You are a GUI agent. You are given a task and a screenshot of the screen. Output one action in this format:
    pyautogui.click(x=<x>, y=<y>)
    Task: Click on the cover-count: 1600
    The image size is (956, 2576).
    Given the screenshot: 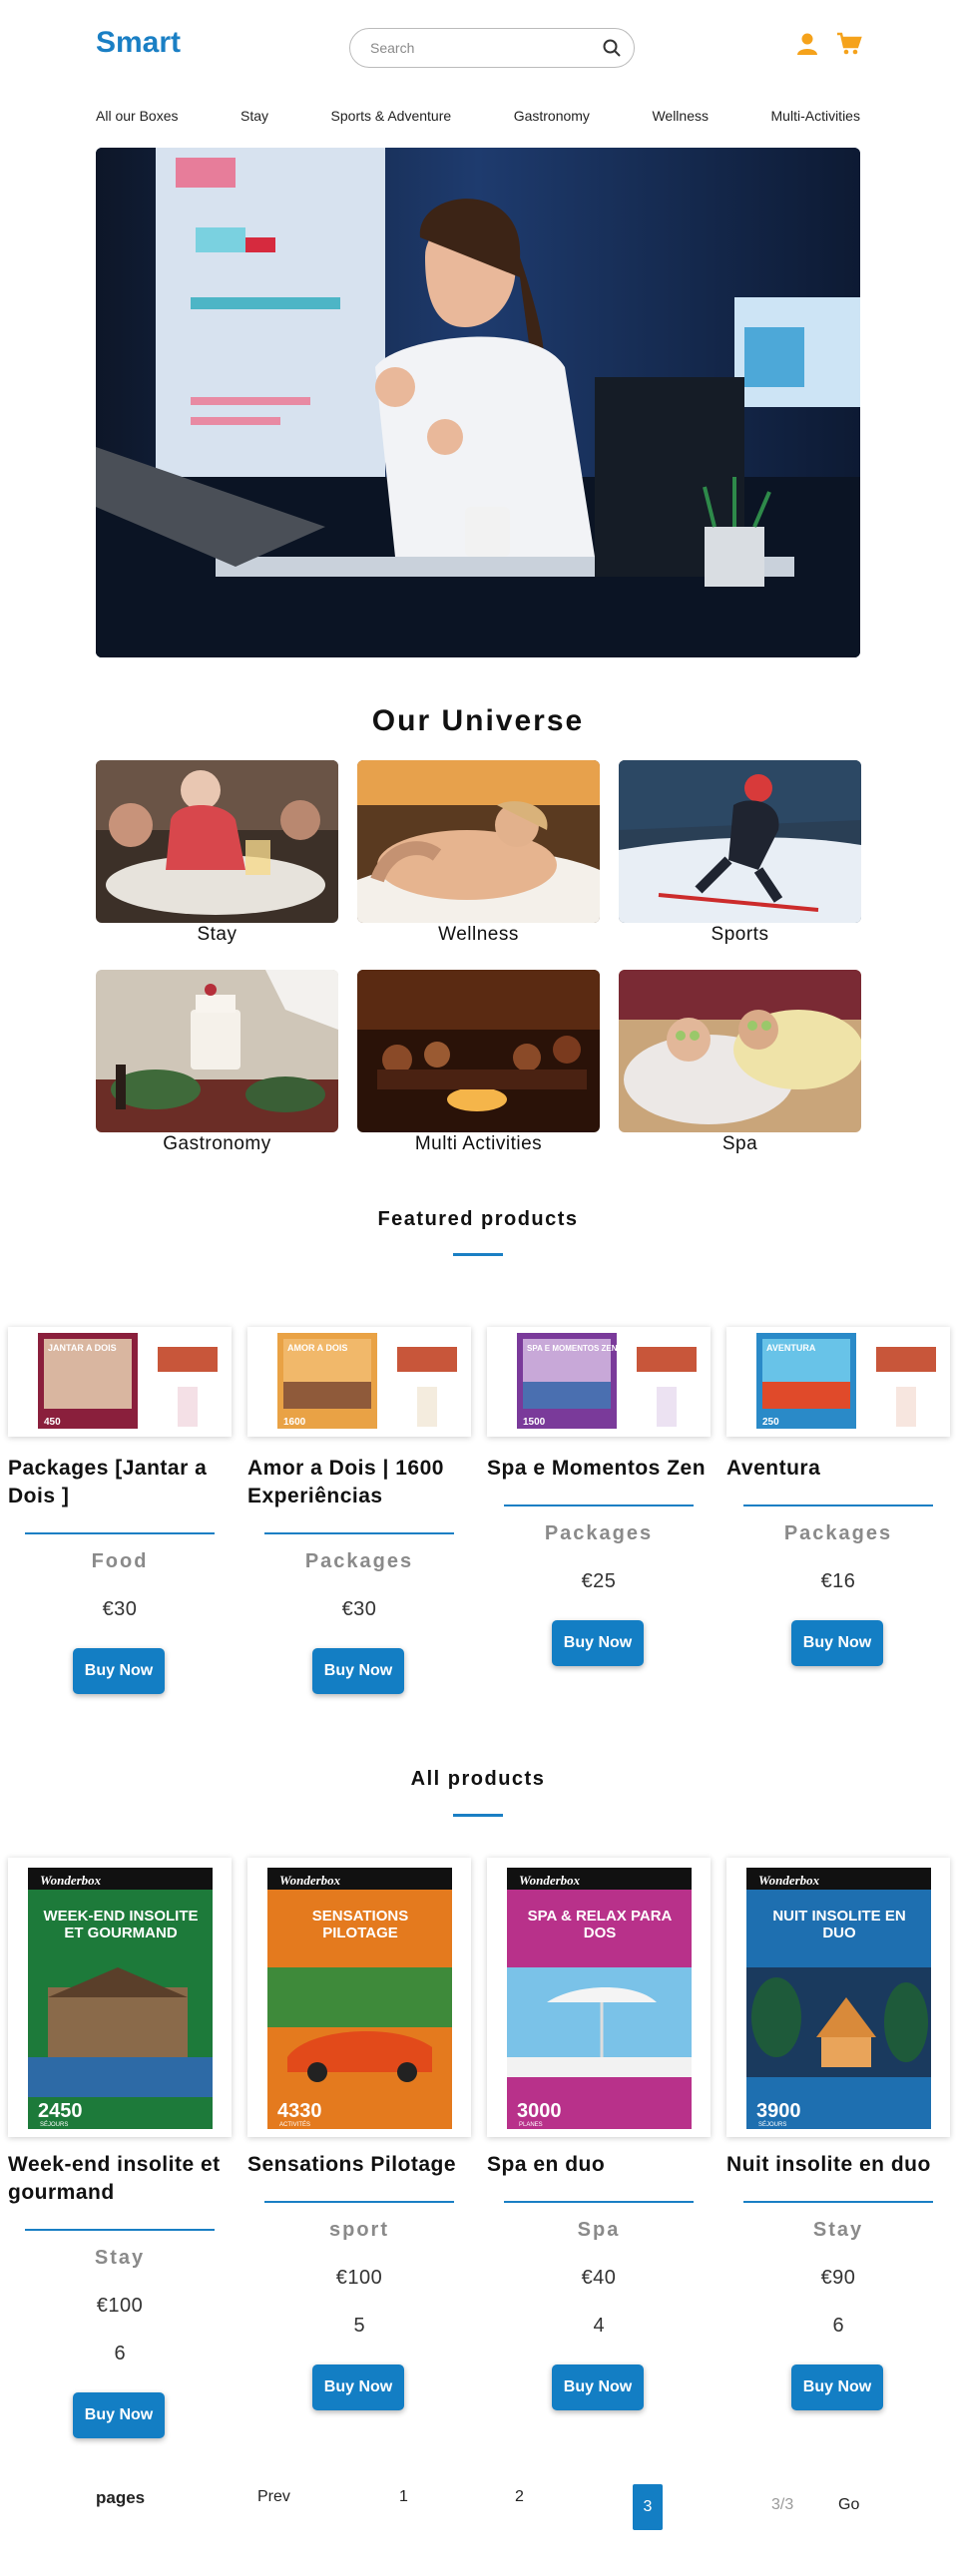 What is the action you would take?
    pyautogui.click(x=294, y=1422)
    